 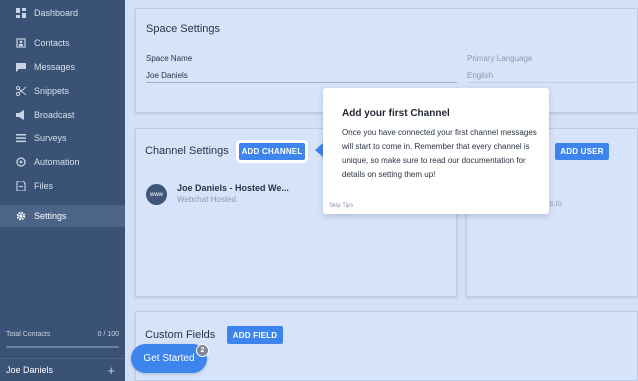 I want to click on contacts-progress-bar, so click(x=62, y=347).